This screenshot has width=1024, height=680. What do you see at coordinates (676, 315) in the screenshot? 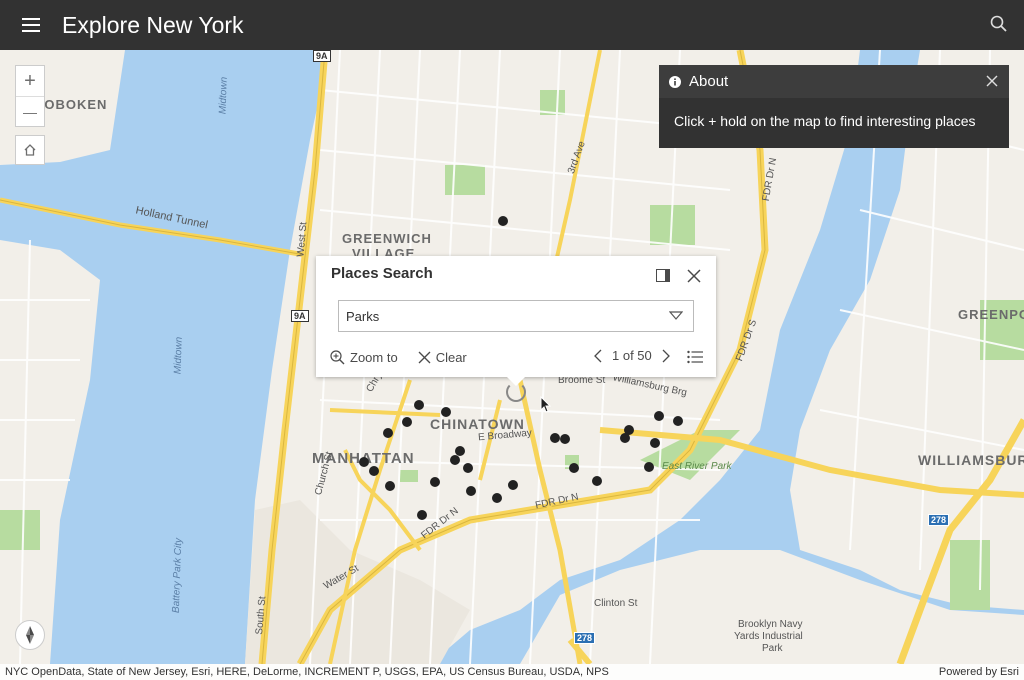
I see `chevron-down-icon` at bounding box center [676, 315].